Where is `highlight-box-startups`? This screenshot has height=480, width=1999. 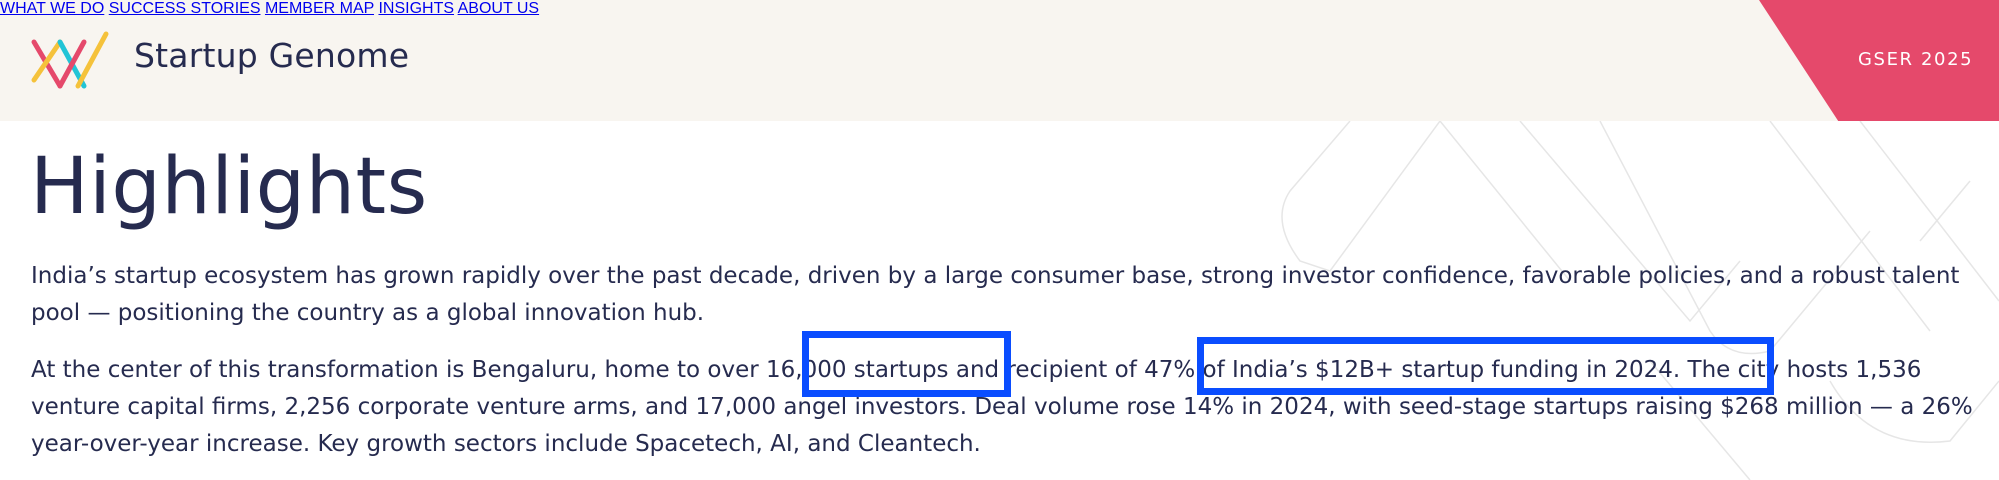 highlight-box-startups is located at coordinates (906, 364).